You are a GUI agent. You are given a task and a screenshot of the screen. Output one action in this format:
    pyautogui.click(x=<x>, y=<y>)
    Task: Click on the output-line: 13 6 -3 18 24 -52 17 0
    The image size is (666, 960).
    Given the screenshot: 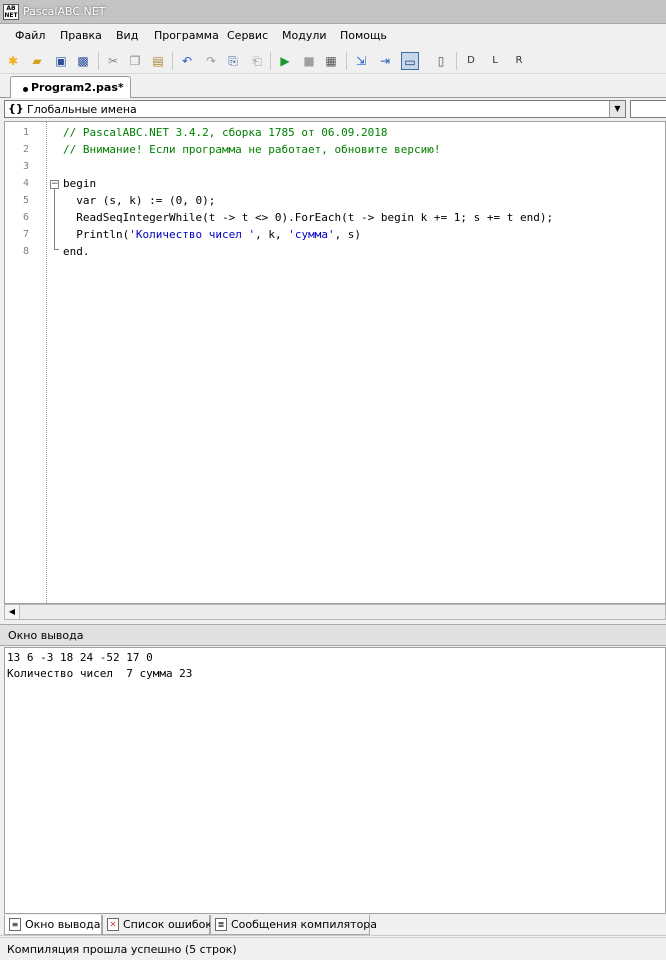 What is the action you would take?
    pyautogui.click(x=80, y=657)
    